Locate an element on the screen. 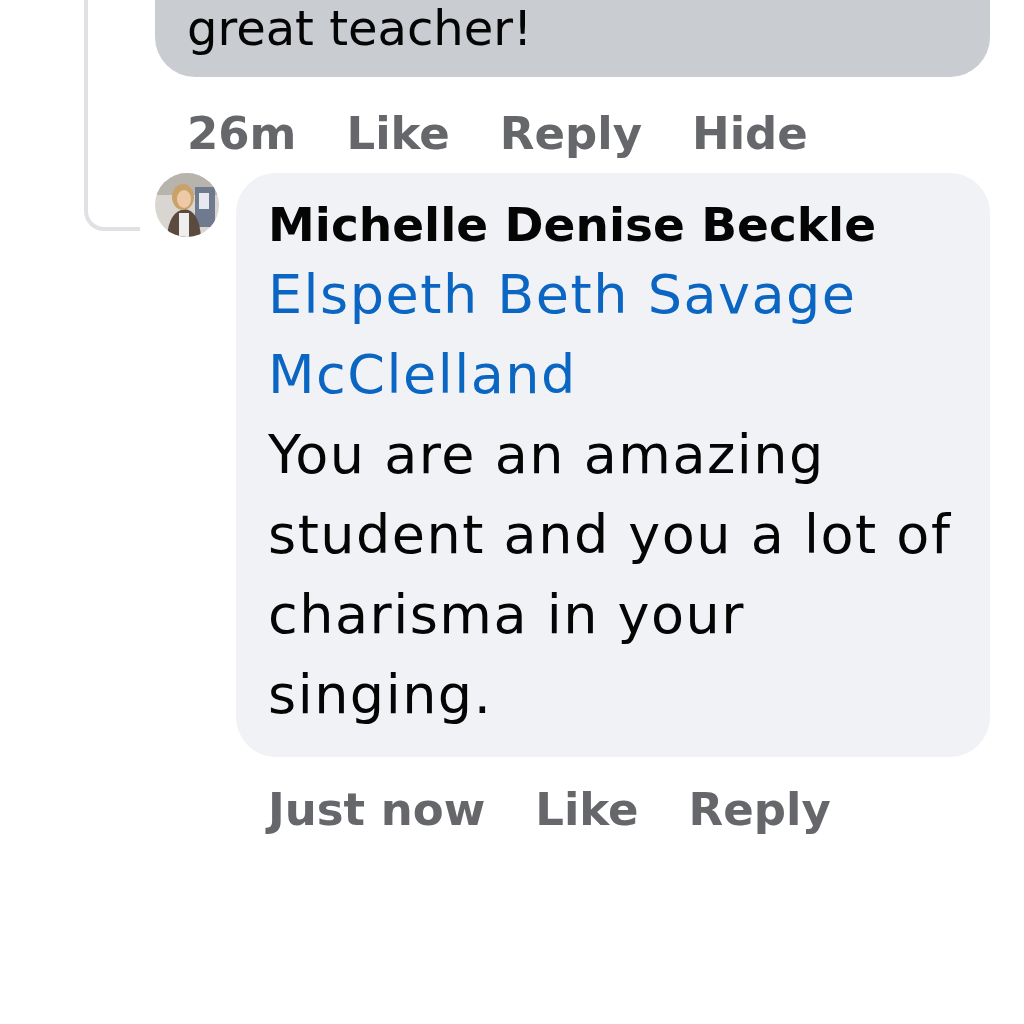 The height and width of the screenshot is (1024, 1024). timestamp-link: 26m is located at coordinates (242, 134).